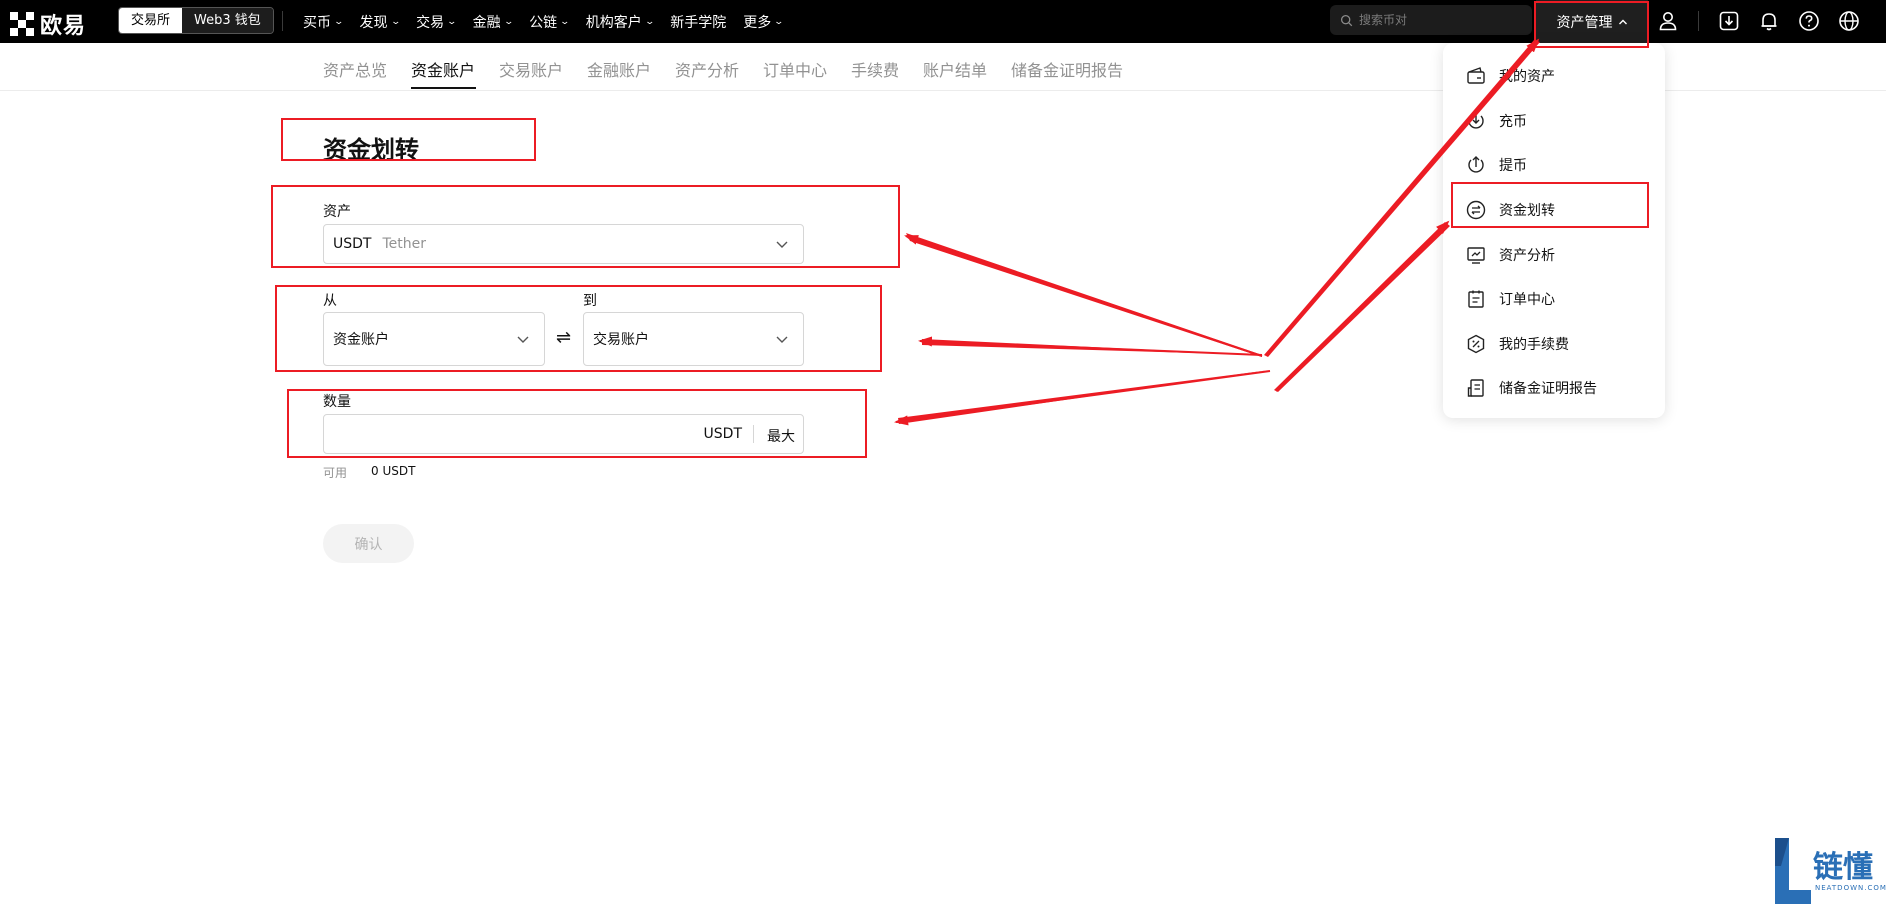  I want to click on bell-icon, so click(1769, 21).